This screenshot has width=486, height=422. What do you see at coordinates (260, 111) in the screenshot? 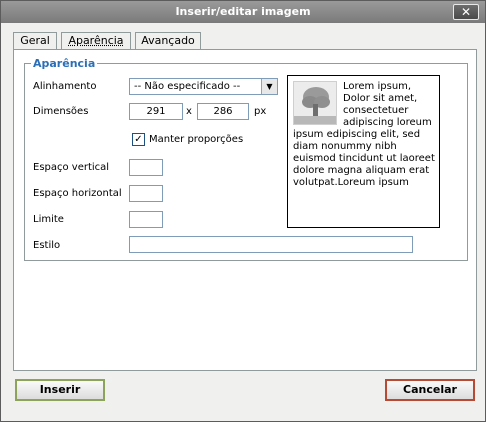
I see `unit-label: px` at bounding box center [260, 111].